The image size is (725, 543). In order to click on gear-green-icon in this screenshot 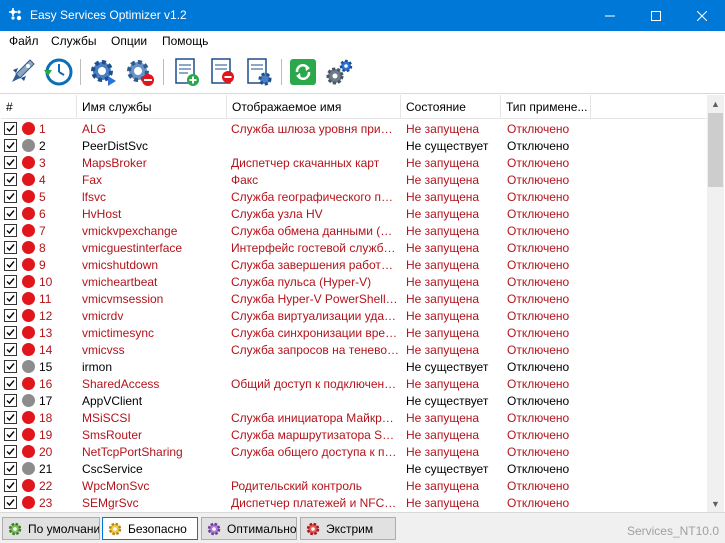, I will do `click(15, 528)`.